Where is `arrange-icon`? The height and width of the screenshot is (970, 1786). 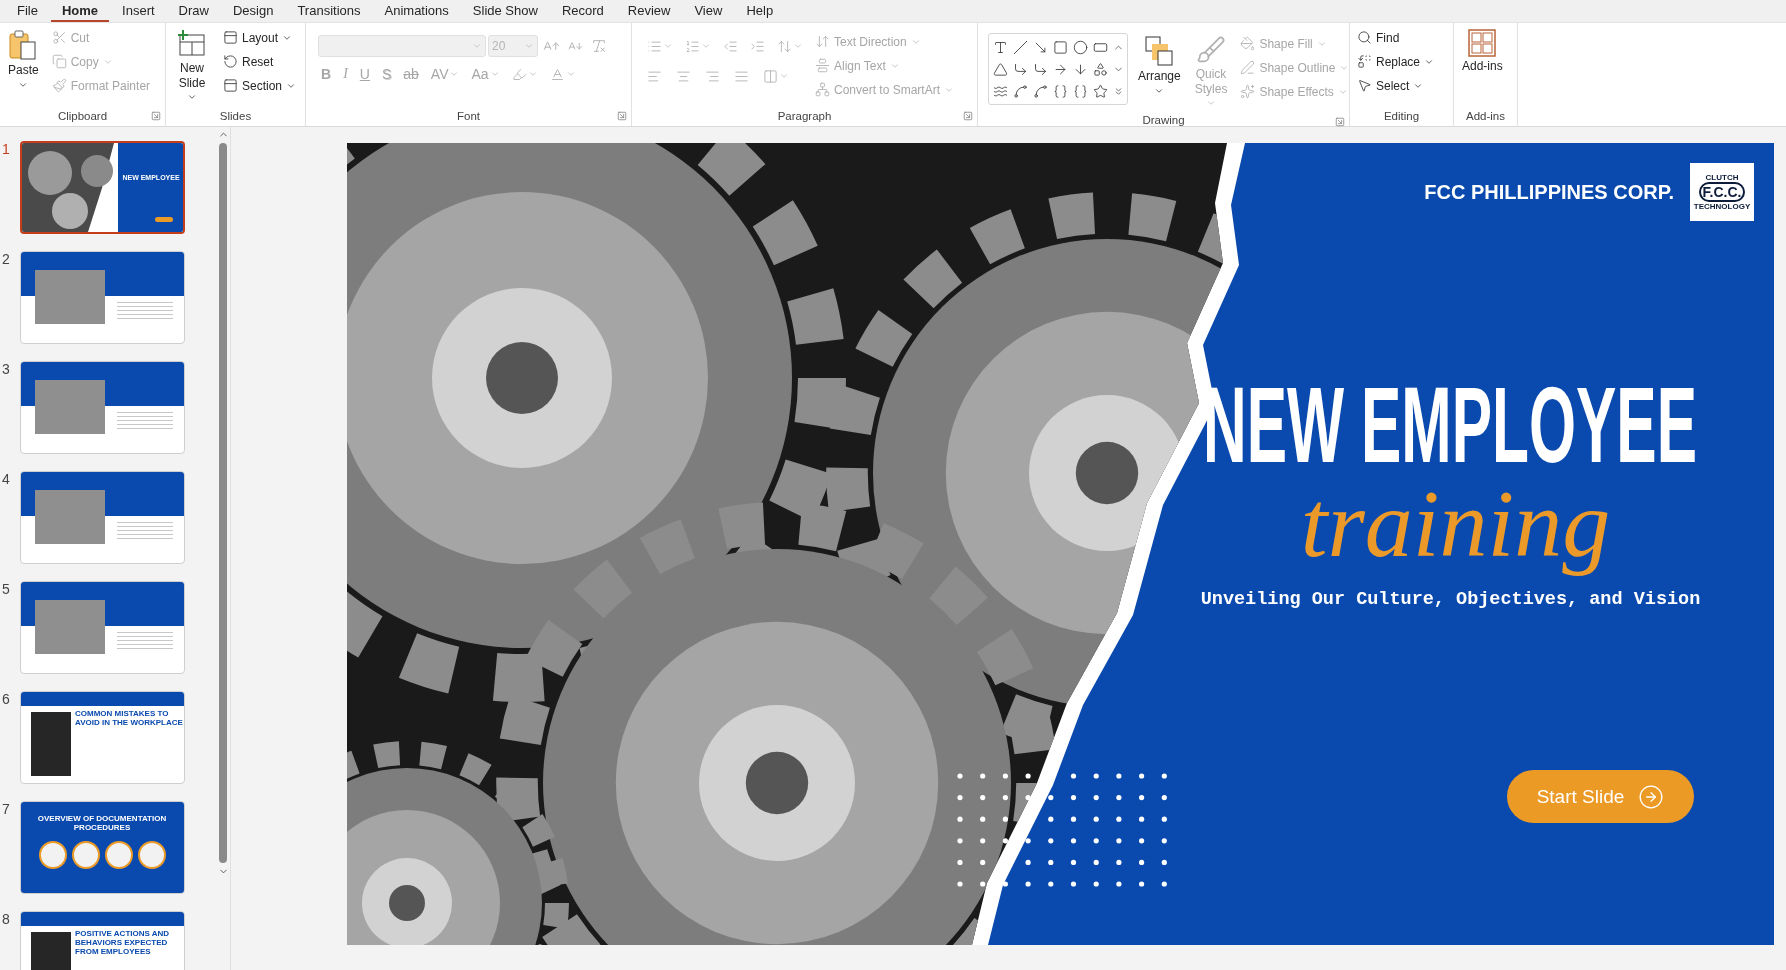 arrange-icon is located at coordinates (1159, 51).